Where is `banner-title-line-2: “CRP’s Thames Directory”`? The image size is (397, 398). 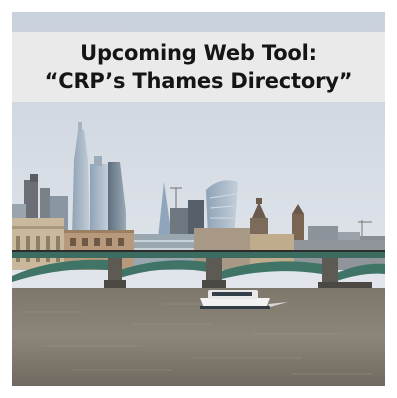 banner-title-line-2: “CRP’s Thames Directory” is located at coordinates (198, 81).